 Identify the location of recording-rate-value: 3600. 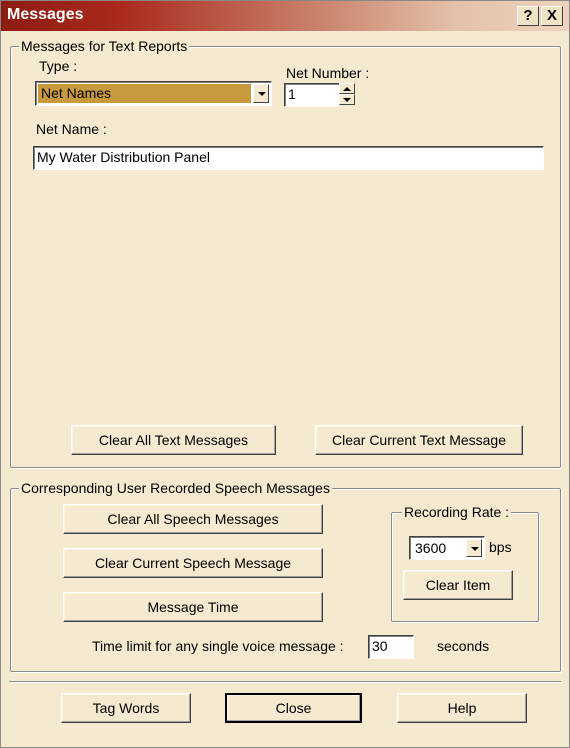
(431, 548).